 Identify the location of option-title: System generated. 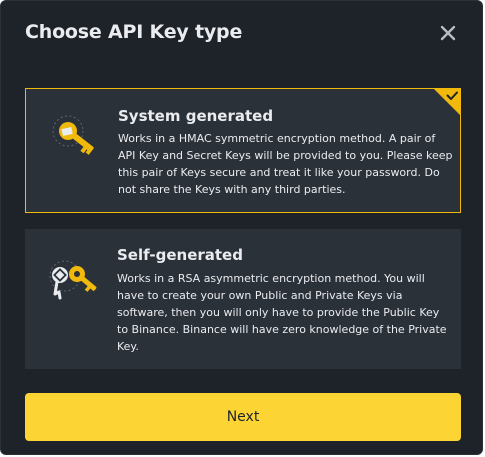
(196, 116).